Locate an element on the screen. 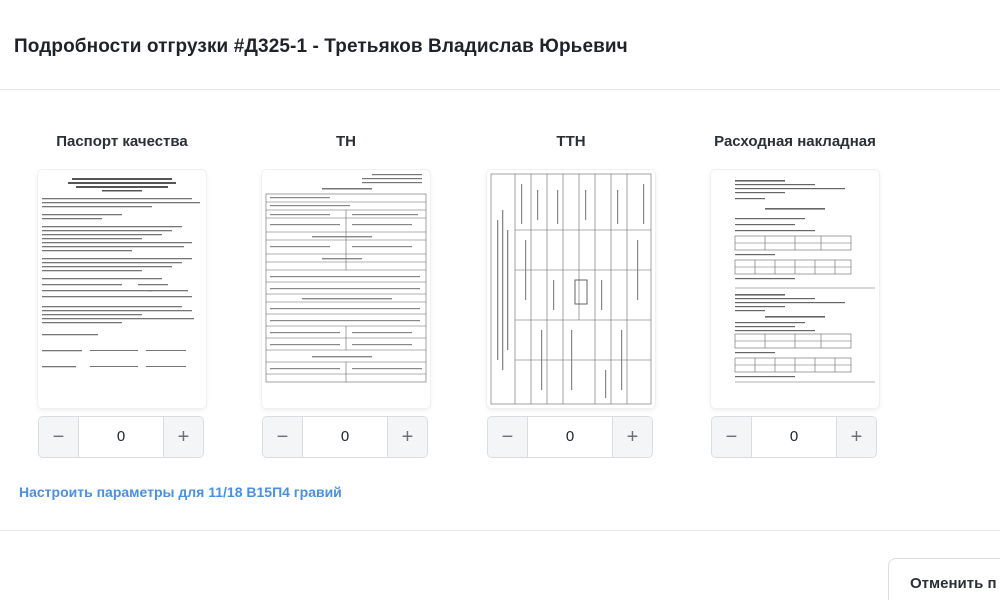  document-preview-expense-invoice is located at coordinates (795, 289).